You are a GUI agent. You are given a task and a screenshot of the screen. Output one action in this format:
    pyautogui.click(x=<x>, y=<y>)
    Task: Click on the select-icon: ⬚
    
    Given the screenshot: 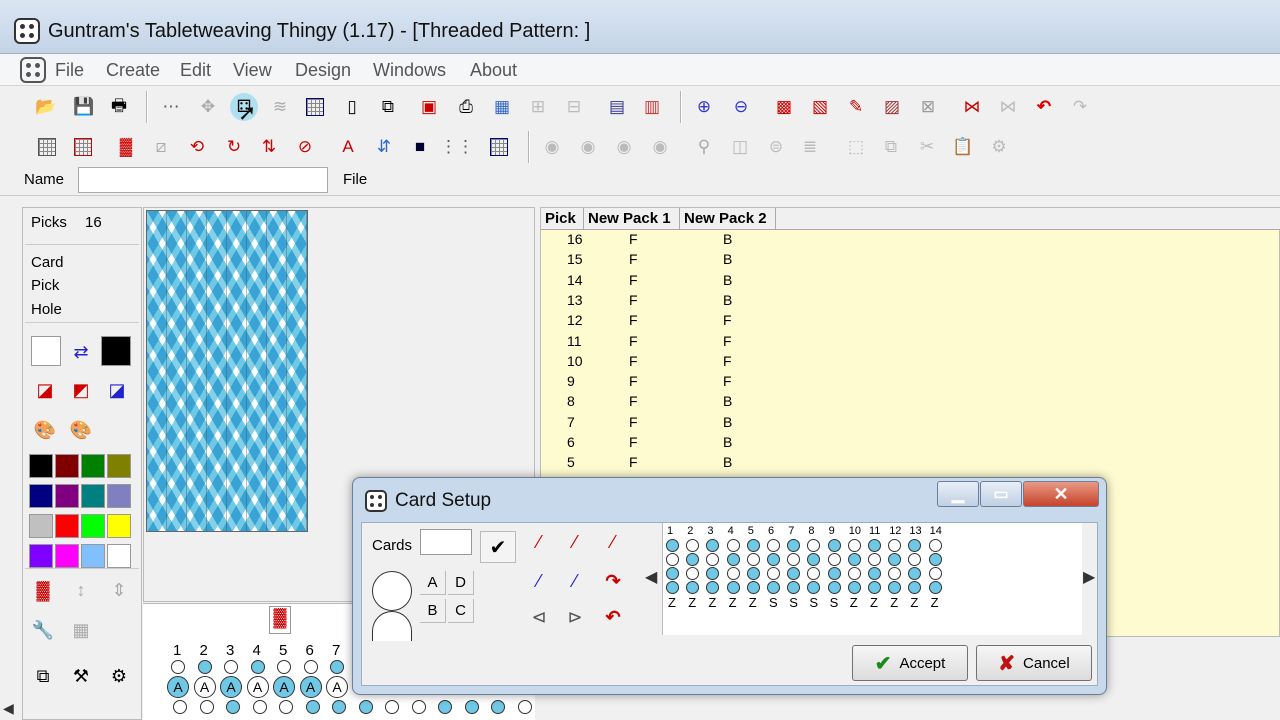 What is the action you would take?
    pyautogui.click(x=856, y=147)
    